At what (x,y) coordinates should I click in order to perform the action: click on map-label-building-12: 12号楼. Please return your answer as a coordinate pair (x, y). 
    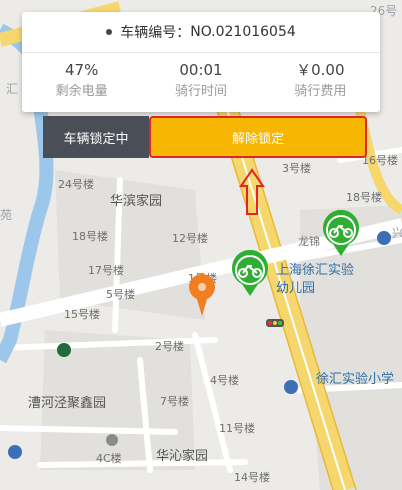
    Looking at the image, I should click on (190, 238).